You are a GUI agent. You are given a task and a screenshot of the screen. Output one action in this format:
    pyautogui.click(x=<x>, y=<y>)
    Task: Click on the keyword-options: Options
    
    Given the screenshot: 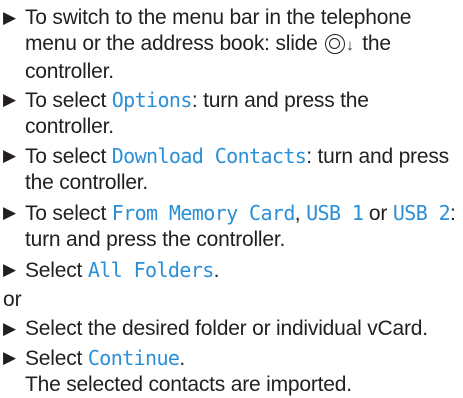 What is the action you would take?
    pyautogui.click(x=152, y=100)
    